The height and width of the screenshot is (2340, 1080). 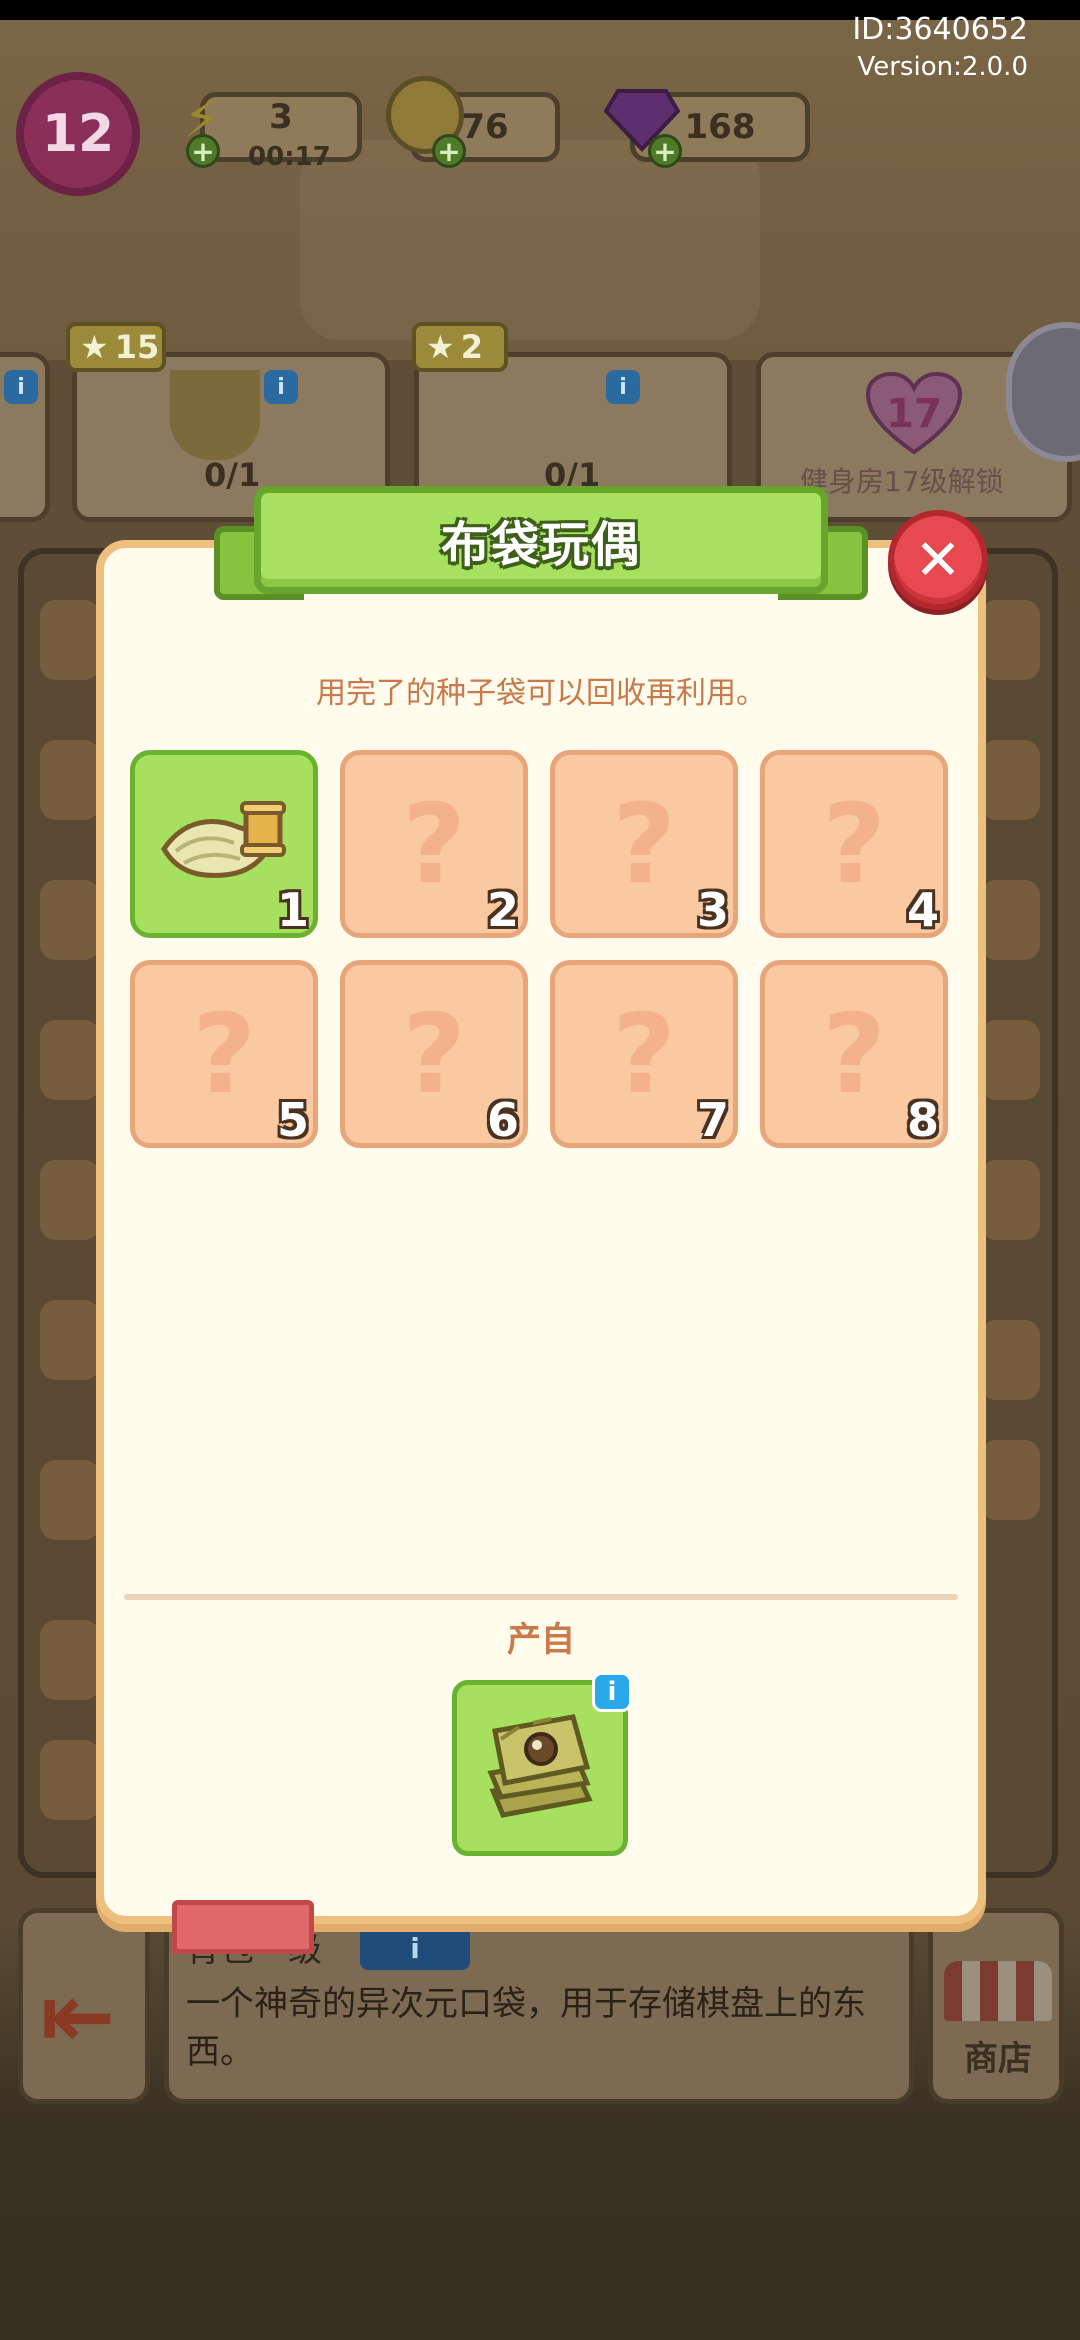 I want to click on shop-icon, so click(x=998, y=1991).